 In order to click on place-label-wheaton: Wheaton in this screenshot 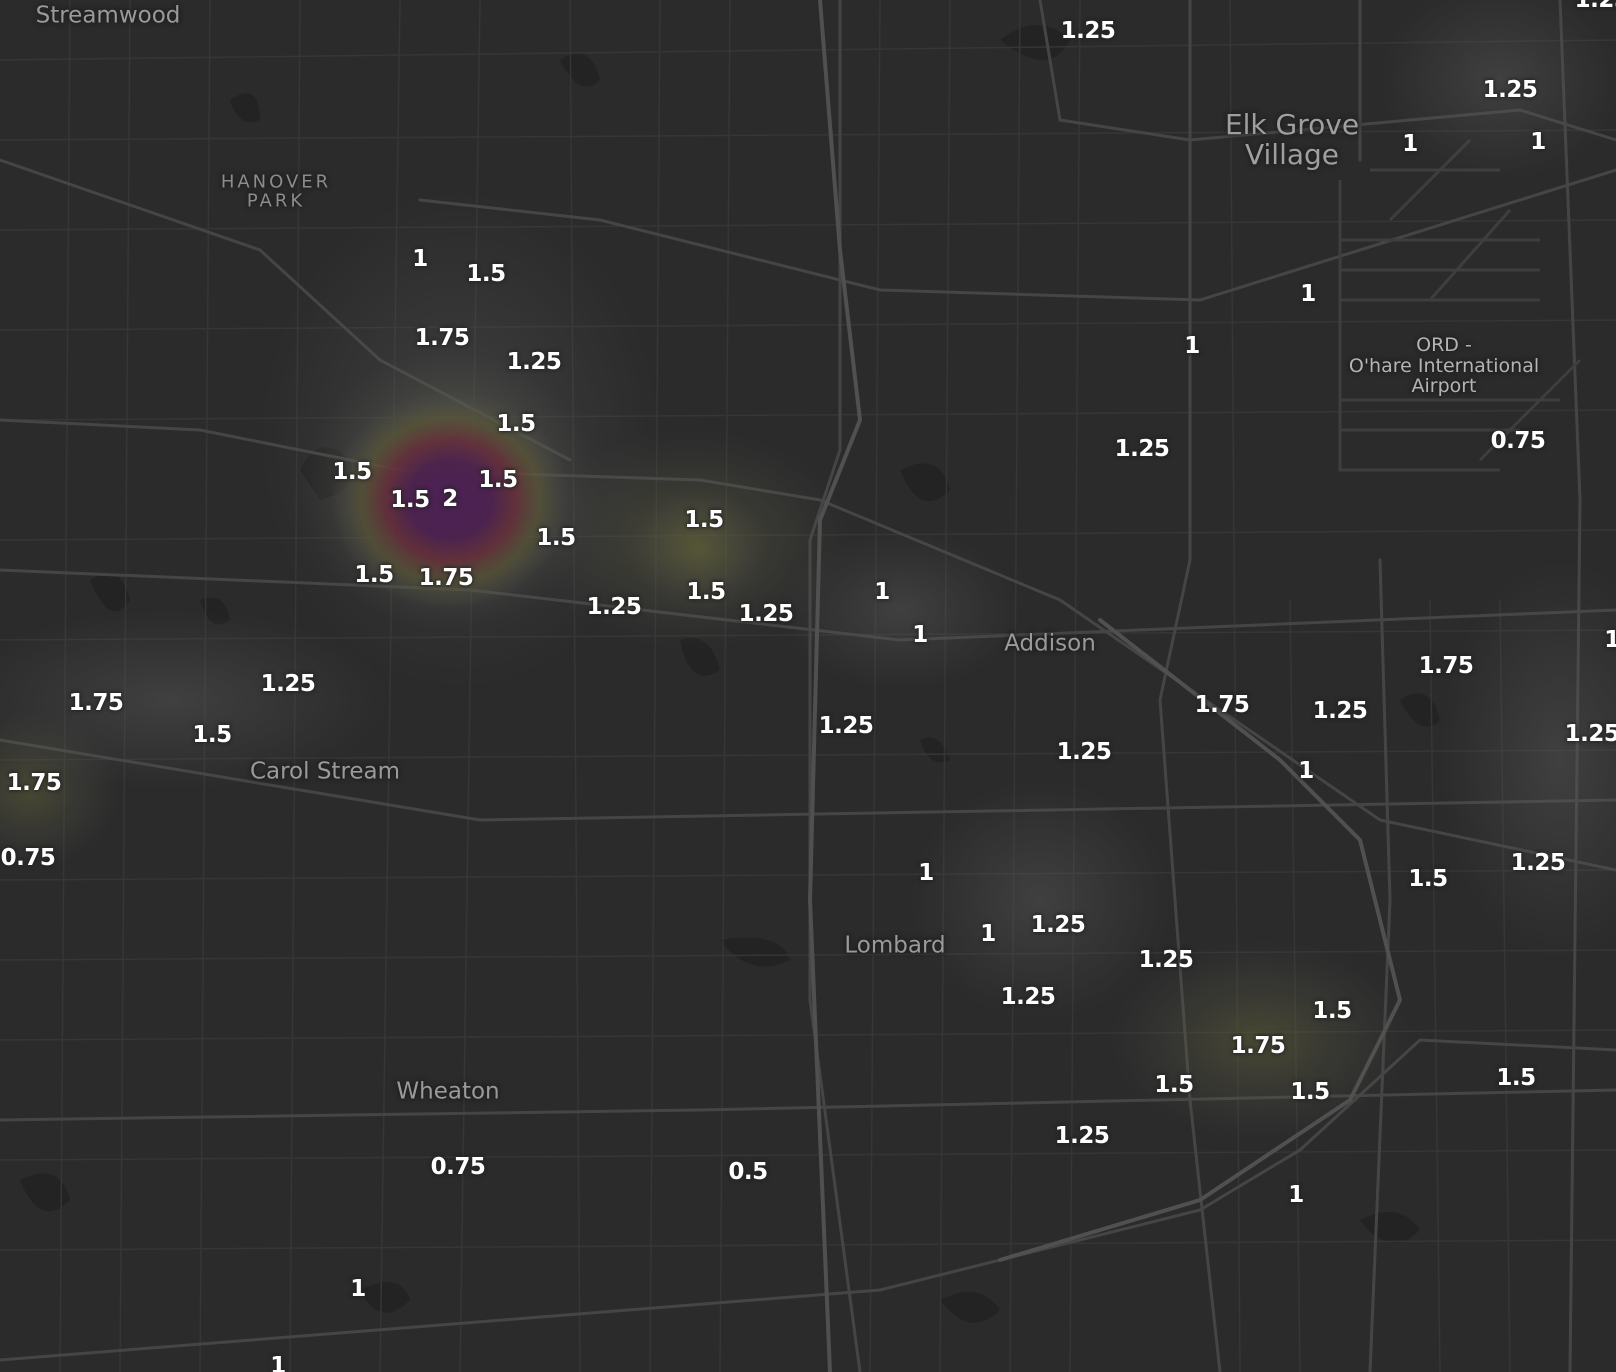, I will do `click(448, 1091)`.